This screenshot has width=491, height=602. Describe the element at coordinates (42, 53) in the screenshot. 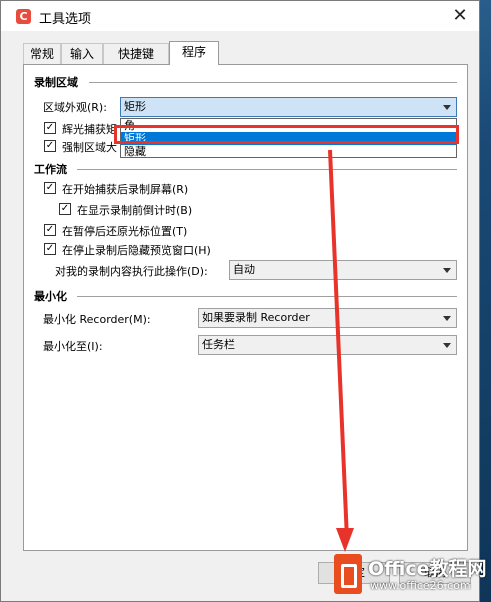

I see `tab-general: 常规` at that location.